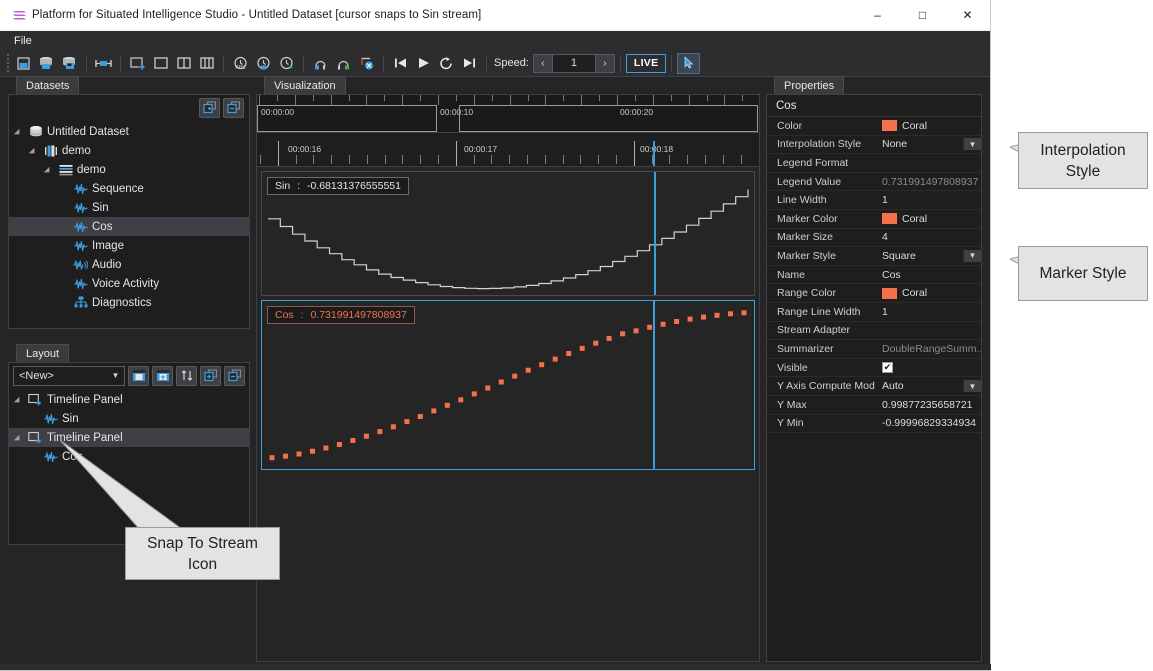 The image size is (1153, 671). What do you see at coordinates (69, 63) in the screenshot?
I see `save-dataset-icon` at bounding box center [69, 63].